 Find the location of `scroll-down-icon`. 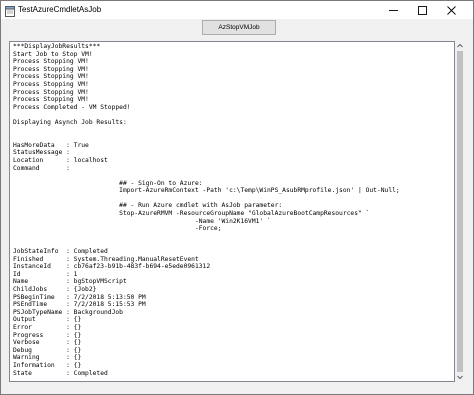

scroll-down-icon is located at coordinates (460, 377).